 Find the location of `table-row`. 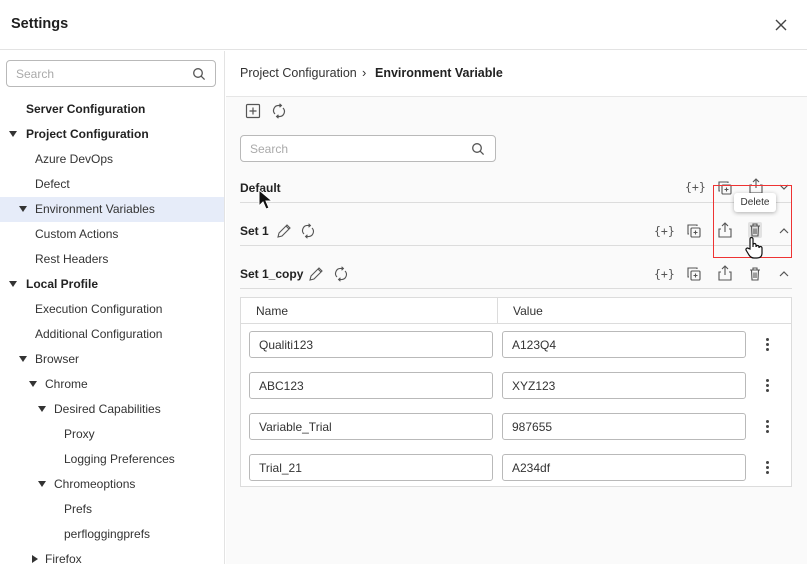

table-row is located at coordinates (516, 345).